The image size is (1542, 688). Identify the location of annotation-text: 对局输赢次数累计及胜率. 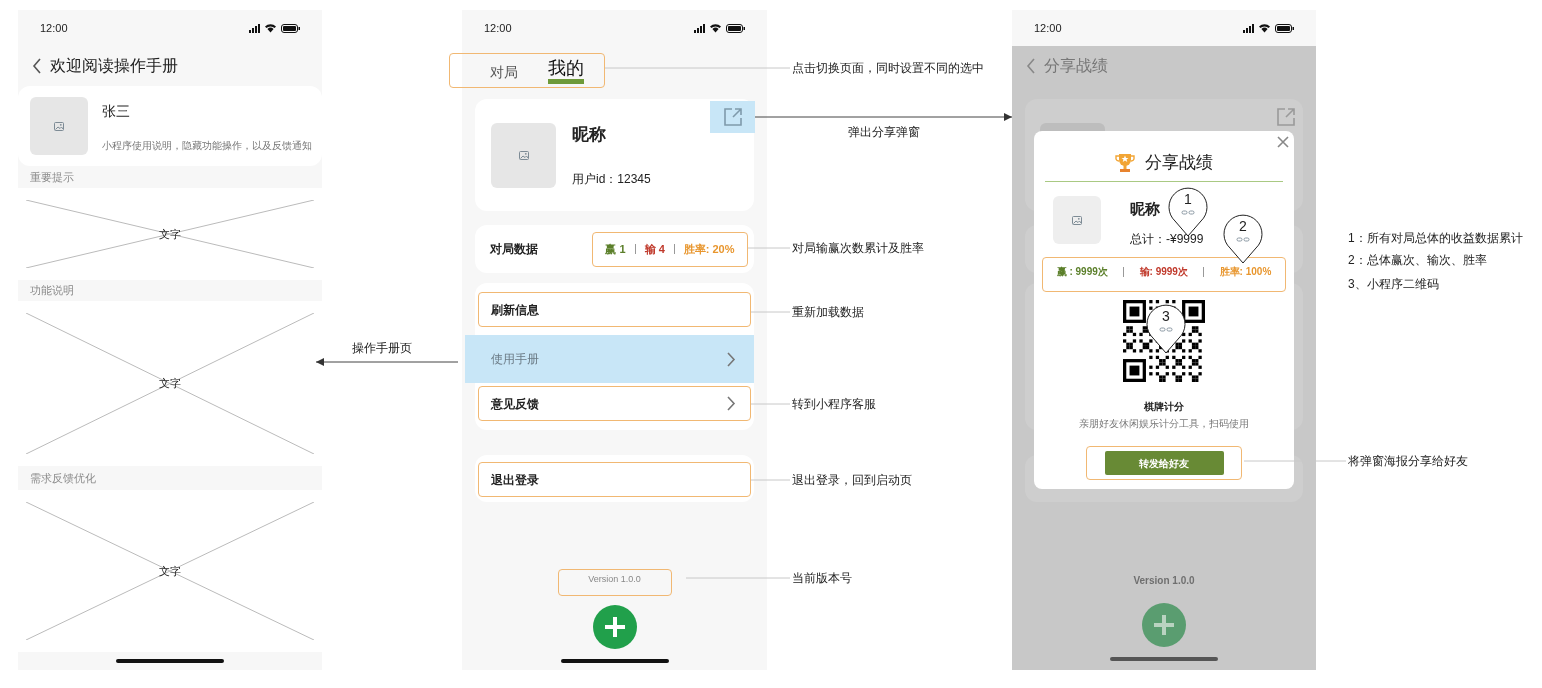
(858, 248).